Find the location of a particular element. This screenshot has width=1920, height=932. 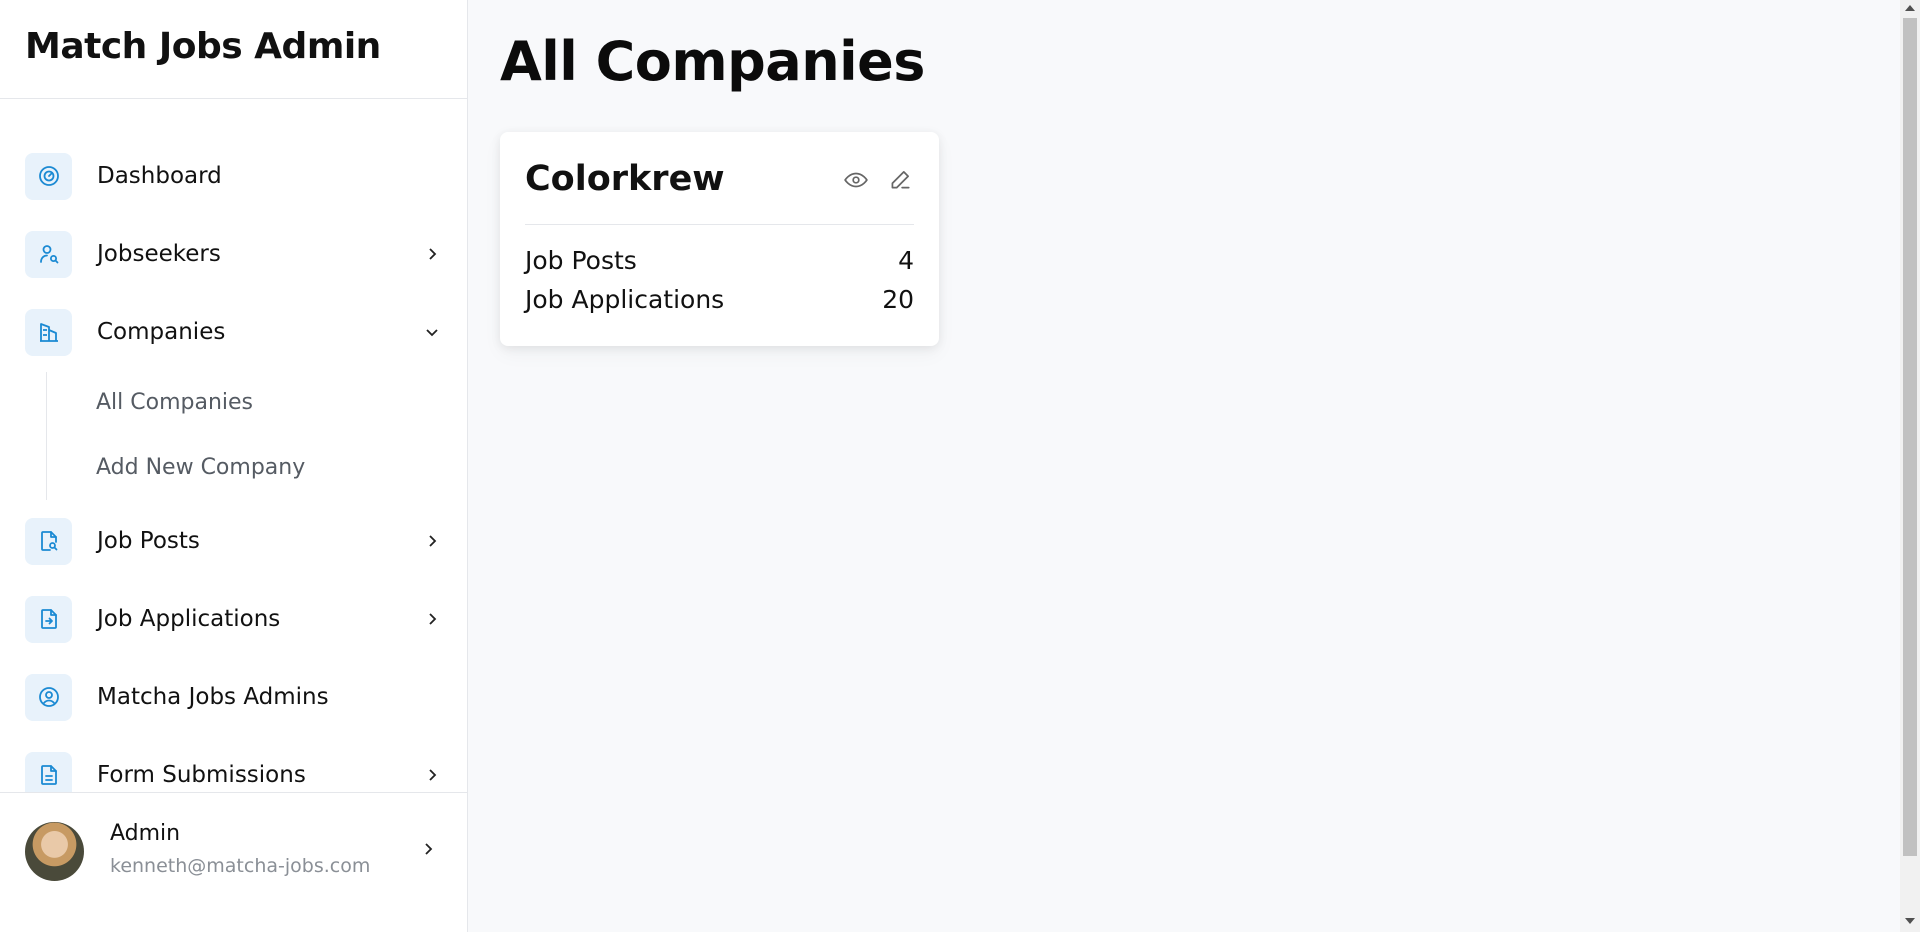

companies-submenu-rail is located at coordinates (46, 436).